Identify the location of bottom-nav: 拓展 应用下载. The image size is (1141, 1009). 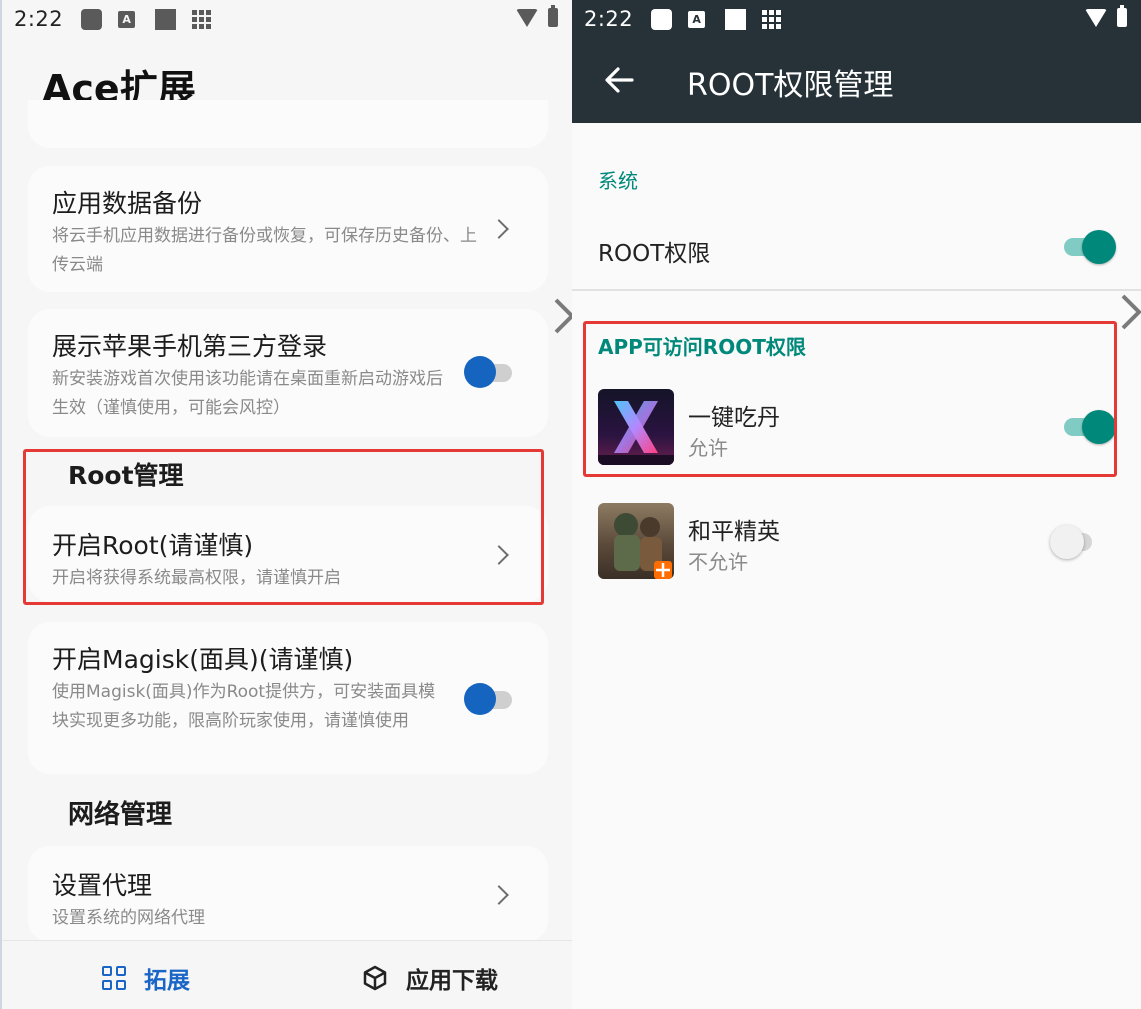
(287, 974).